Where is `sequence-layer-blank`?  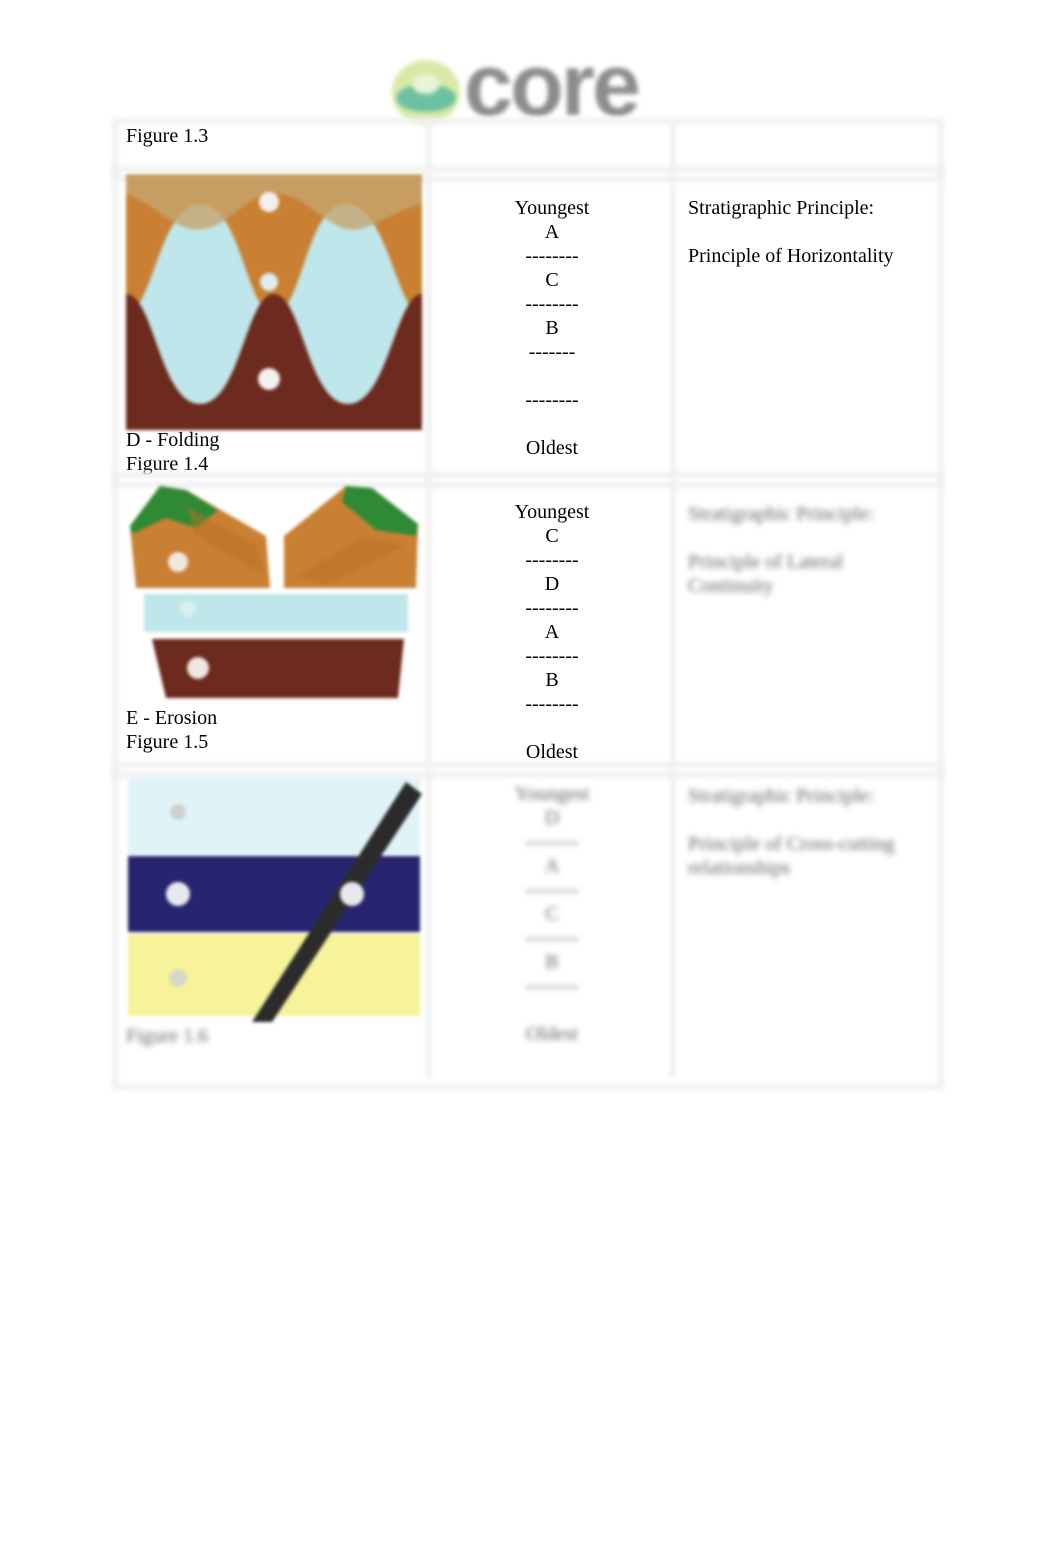
sequence-layer-blank is located at coordinates (552, 376).